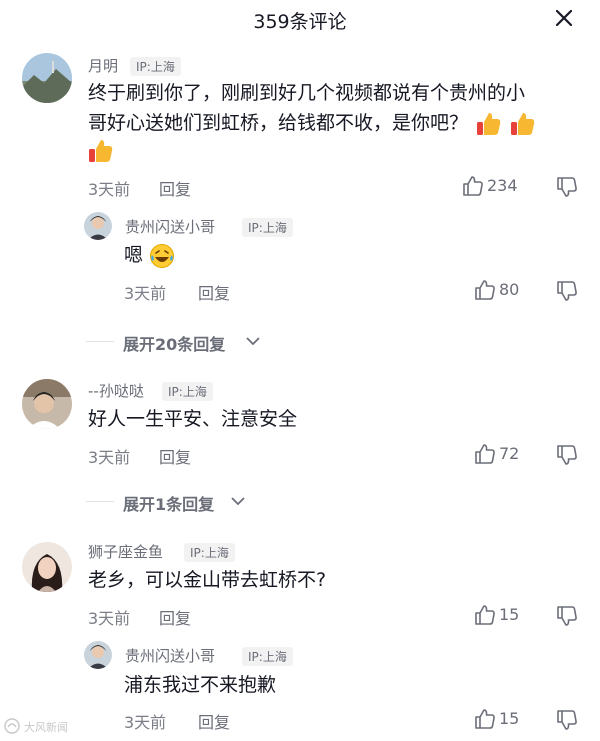 This screenshot has height=741, width=600. I want to click on reply-text: 嗯, so click(149, 255).